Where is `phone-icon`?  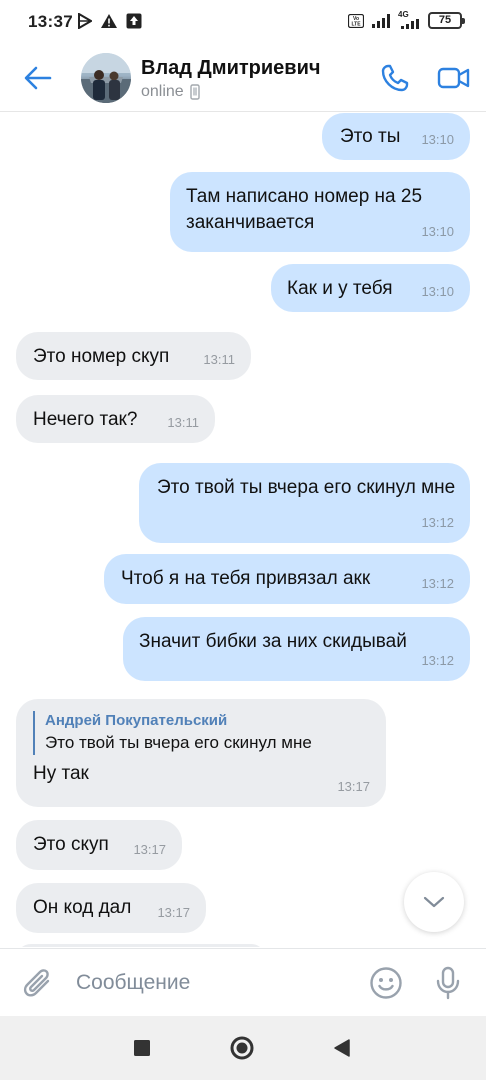 phone-icon is located at coordinates (395, 78).